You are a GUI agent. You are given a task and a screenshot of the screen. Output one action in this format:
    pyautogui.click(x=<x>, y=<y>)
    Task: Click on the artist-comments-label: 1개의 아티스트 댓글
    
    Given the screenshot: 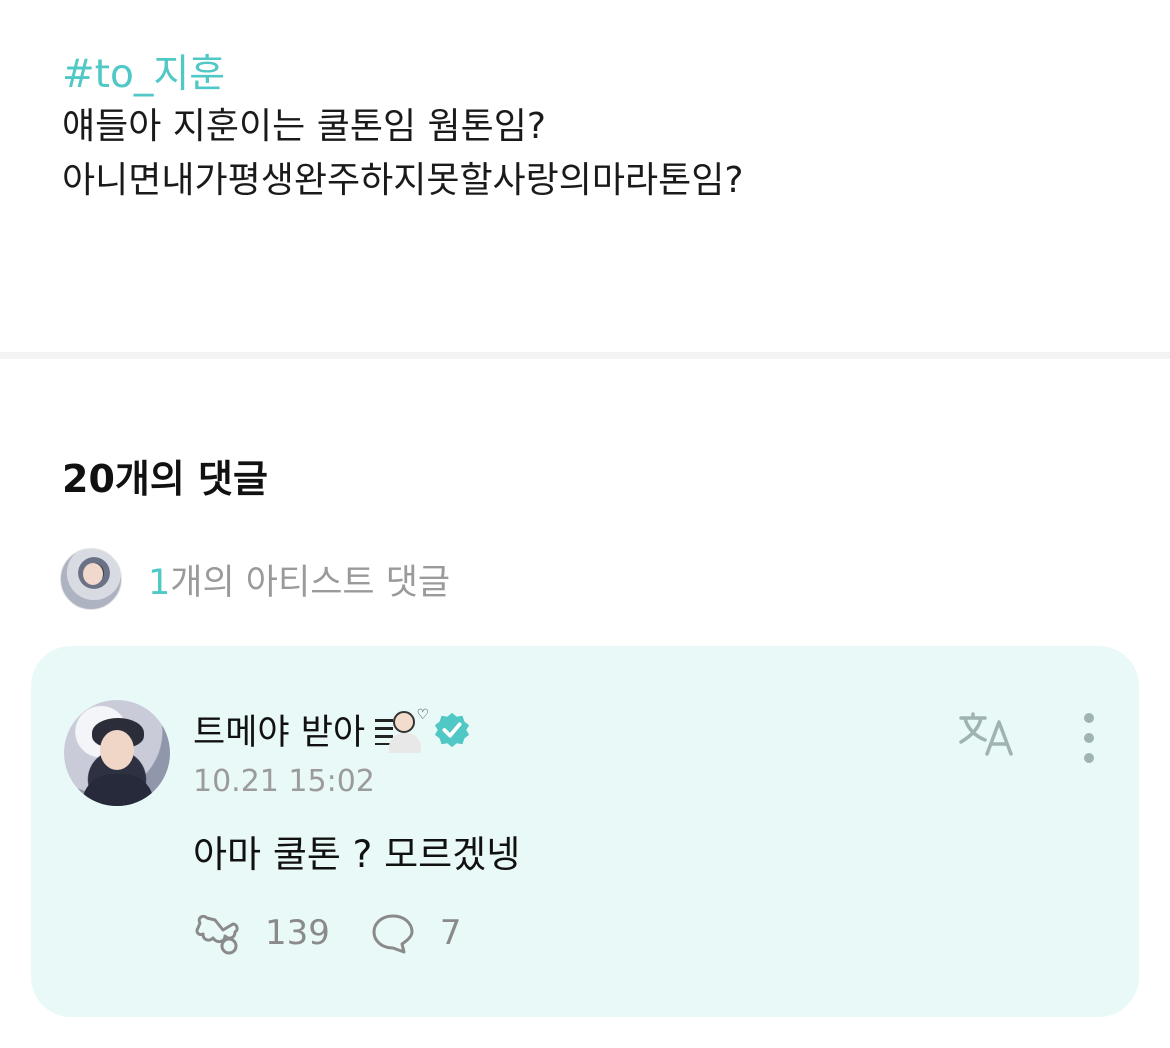 What is the action you would take?
    pyautogui.click(x=299, y=579)
    